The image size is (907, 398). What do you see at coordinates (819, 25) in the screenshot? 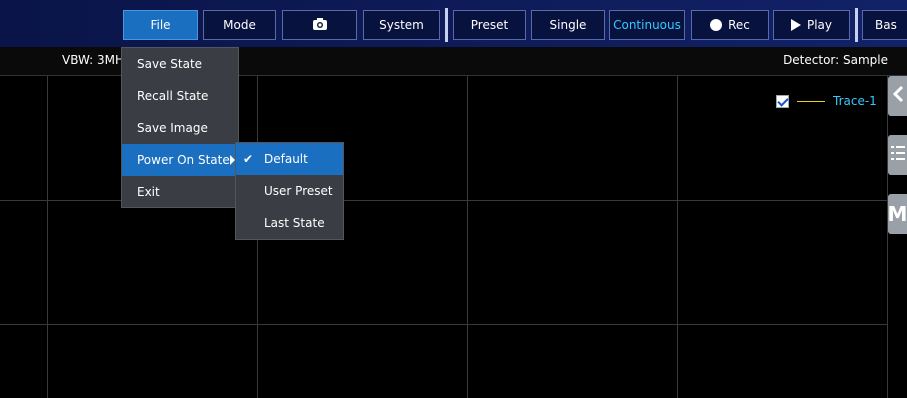
I see `play-label: Play` at bounding box center [819, 25].